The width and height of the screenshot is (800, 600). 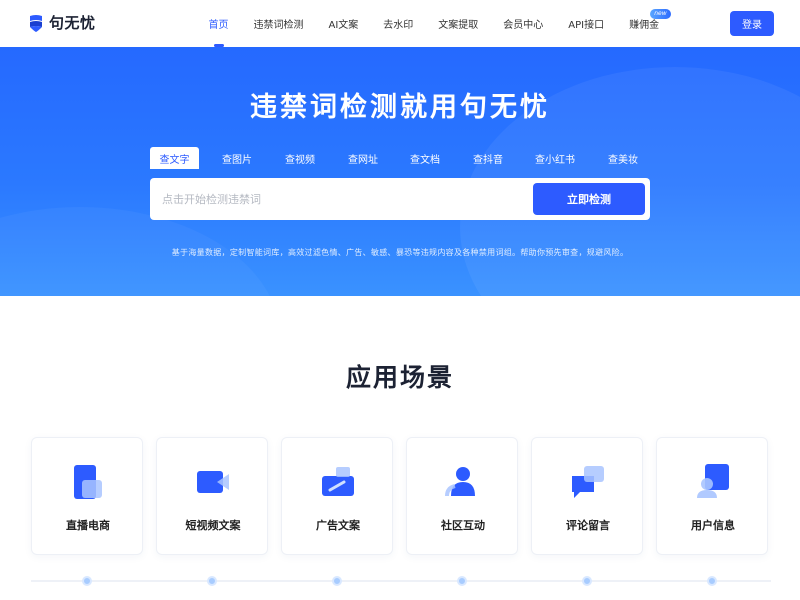 I want to click on scenario-card-user-info: 用户信息, so click(x=712, y=496).